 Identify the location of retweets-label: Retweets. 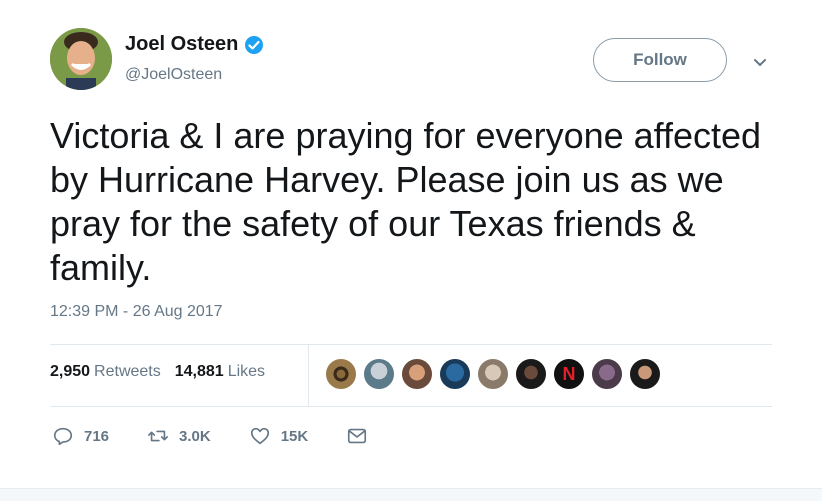
(127, 371).